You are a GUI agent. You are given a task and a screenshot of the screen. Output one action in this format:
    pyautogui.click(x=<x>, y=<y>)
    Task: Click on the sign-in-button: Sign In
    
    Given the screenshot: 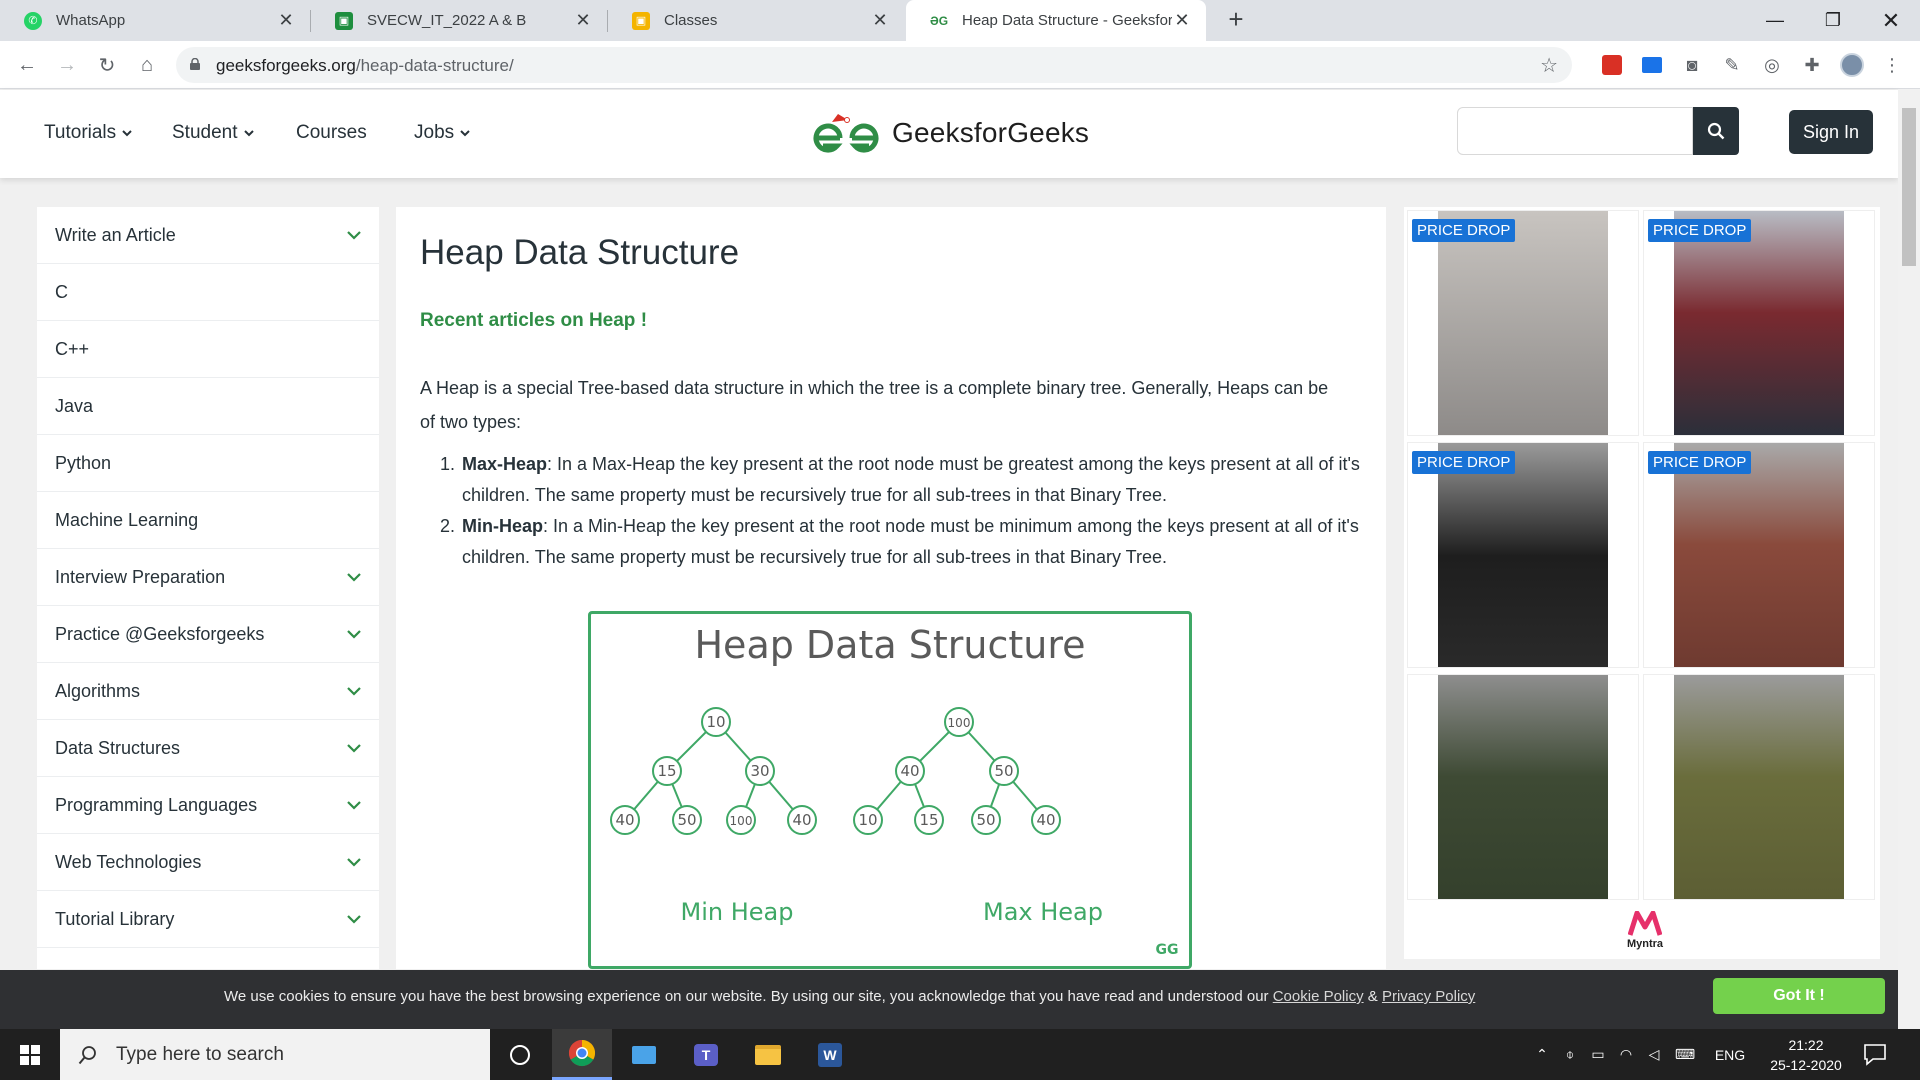 What is the action you would take?
    pyautogui.click(x=1831, y=132)
    